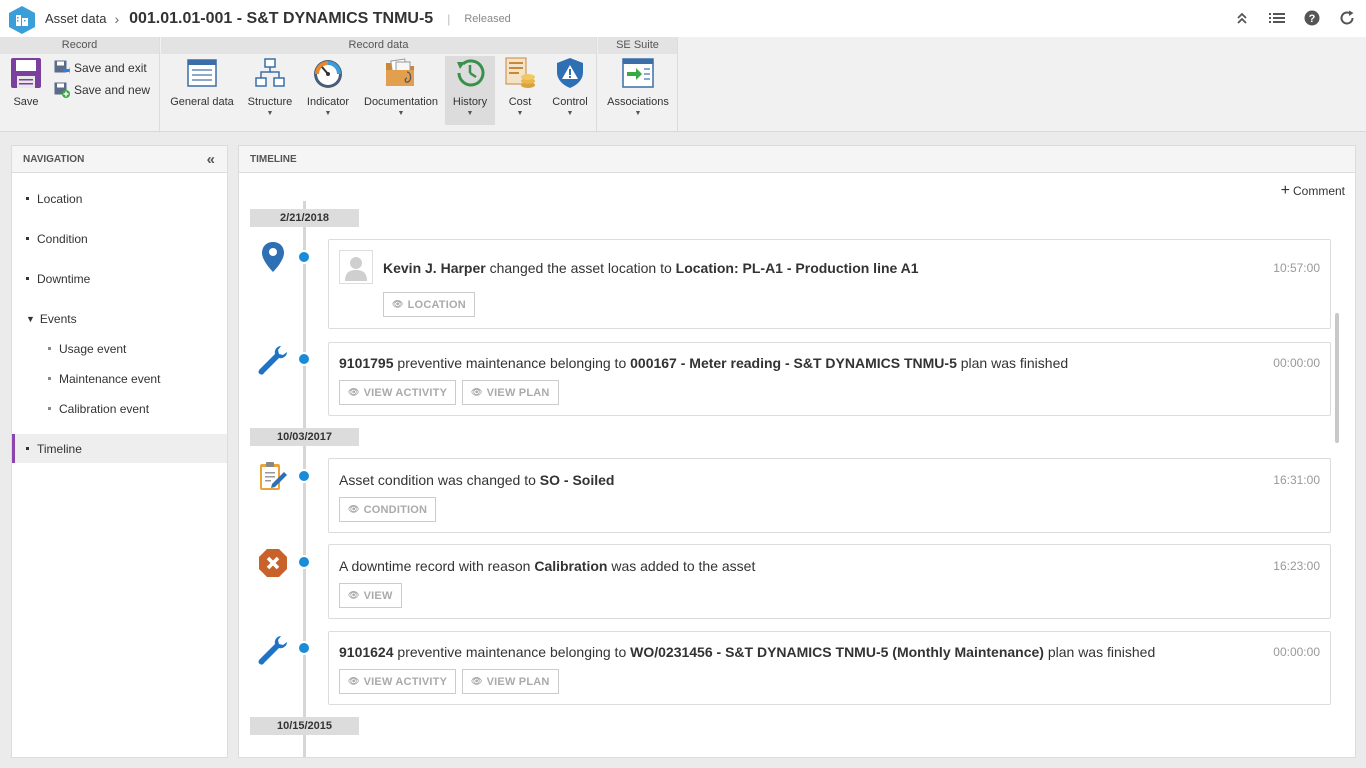  Describe the element at coordinates (304, 726) in the screenshot. I see `date-badge: 10/15/2015` at that location.